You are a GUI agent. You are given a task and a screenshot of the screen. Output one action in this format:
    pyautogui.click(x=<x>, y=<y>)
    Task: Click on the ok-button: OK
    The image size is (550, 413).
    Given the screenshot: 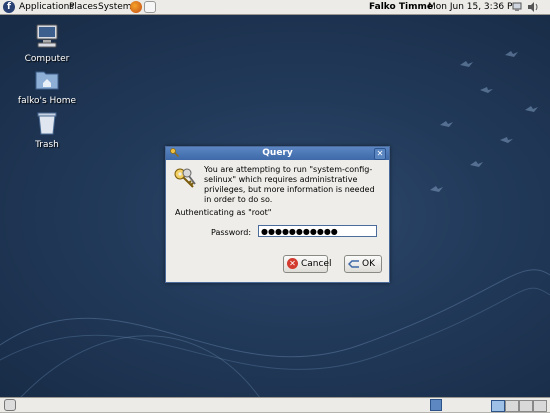 What is the action you would take?
    pyautogui.click(x=363, y=264)
    